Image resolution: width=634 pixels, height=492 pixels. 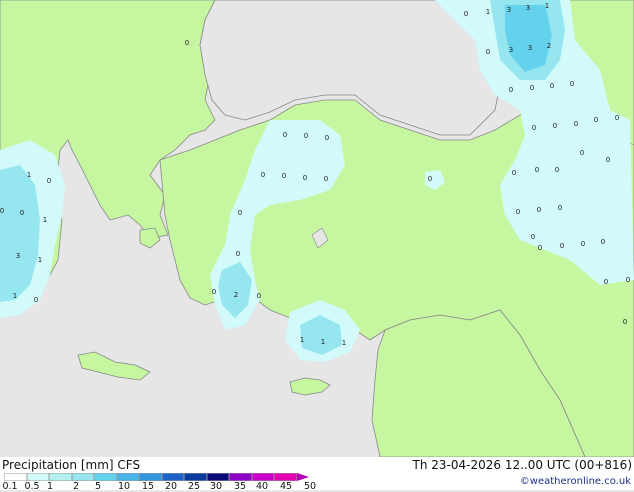 What do you see at coordinates (302, 477) in the screenshot?
I see `legend-arrow` at bounding box center [302, 477].